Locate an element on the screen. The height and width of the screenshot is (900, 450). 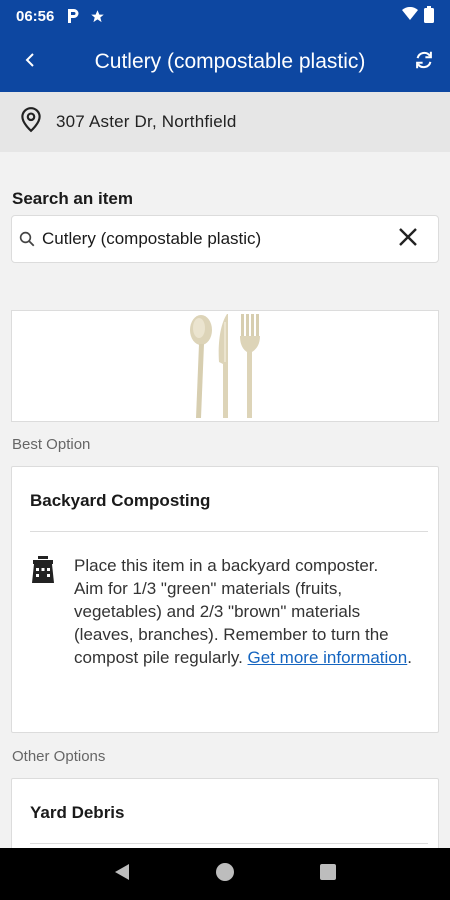
back-button is located at coordinates (31, 62).